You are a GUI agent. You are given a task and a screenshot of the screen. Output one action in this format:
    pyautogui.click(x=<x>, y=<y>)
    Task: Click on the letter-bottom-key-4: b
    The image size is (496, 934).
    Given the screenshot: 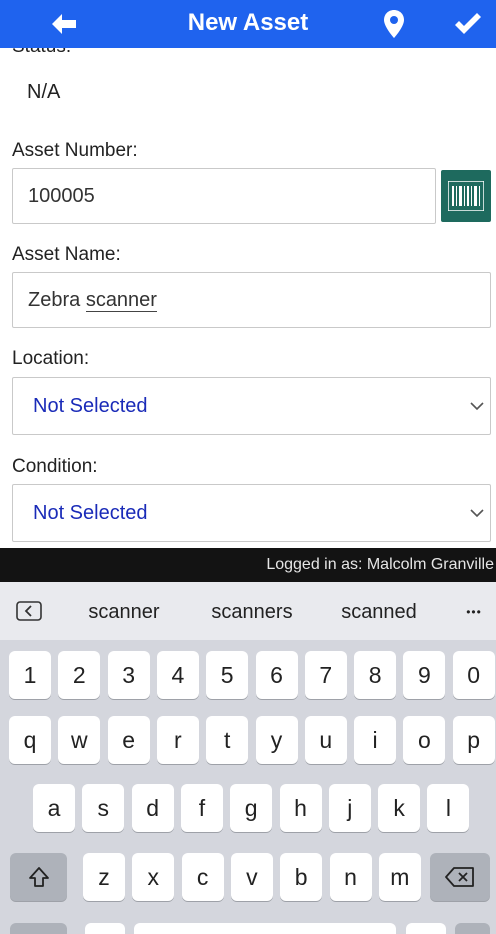 What is the action you would take?
    pyautogui.click(x=301, y=877)
    